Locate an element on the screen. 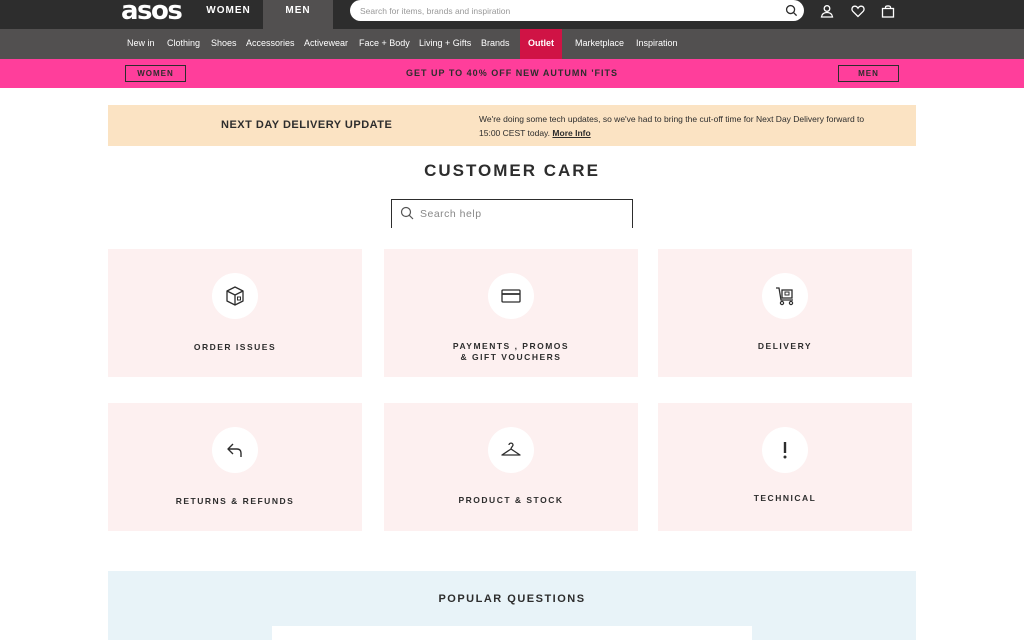 This screenshot has width=1024, height=640. return-arrow-icon is located at coordinates (234, 450).